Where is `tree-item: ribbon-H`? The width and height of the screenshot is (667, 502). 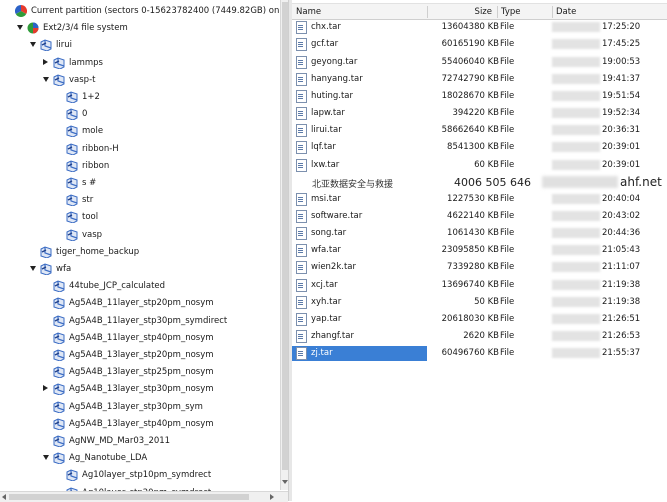
tree-item: ribbon-H is located at coordinates (140, 149).